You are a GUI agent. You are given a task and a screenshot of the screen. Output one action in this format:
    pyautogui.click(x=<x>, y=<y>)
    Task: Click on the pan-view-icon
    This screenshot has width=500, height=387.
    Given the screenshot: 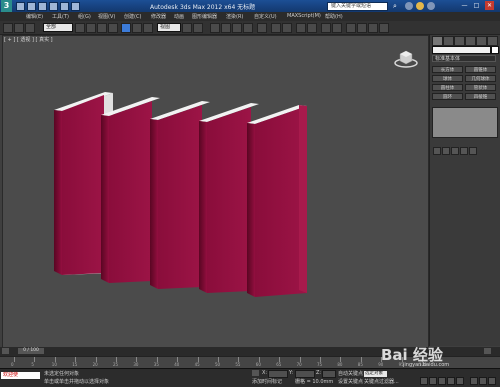 What is the action you would take?
    pyautogui.click(x=483, y=381)
    